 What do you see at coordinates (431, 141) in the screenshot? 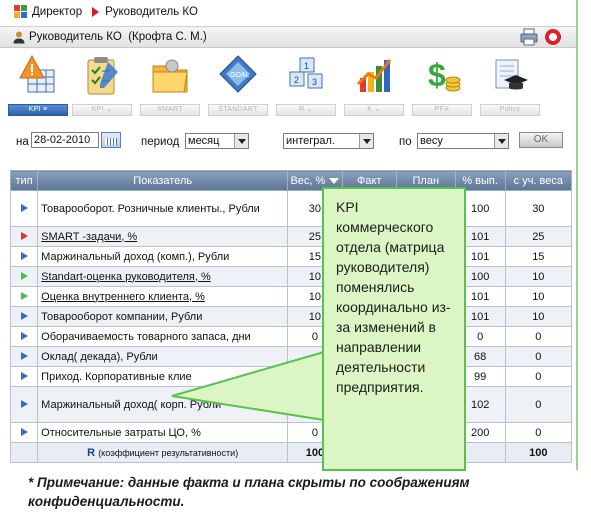
I see `sort-by-select-value: весу` at bounding box center [431, 141].